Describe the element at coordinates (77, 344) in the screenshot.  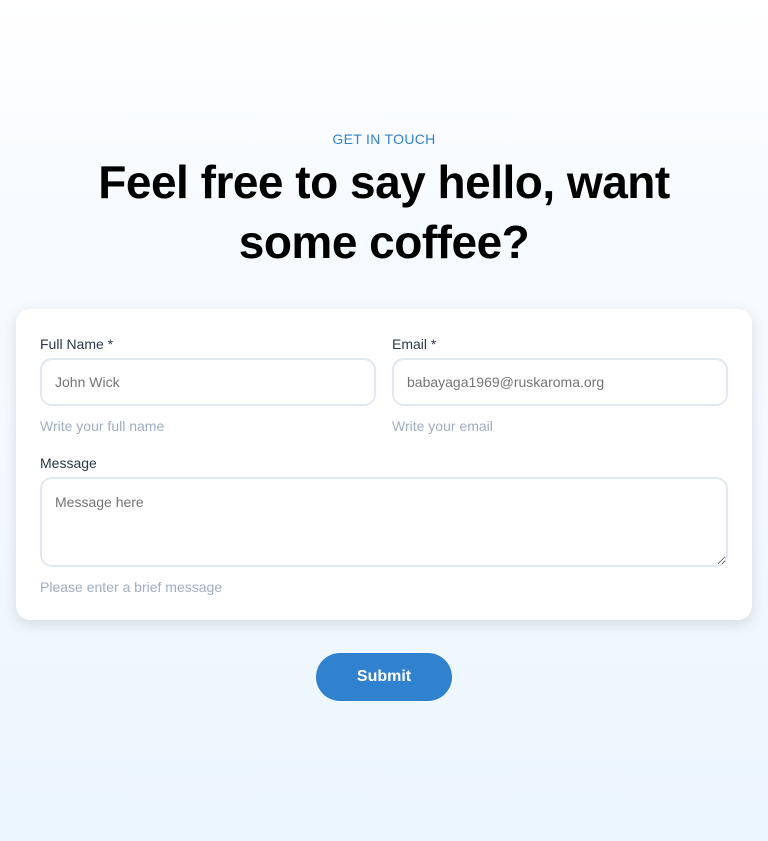
I see `full-name-label: Full Name *` at that location.